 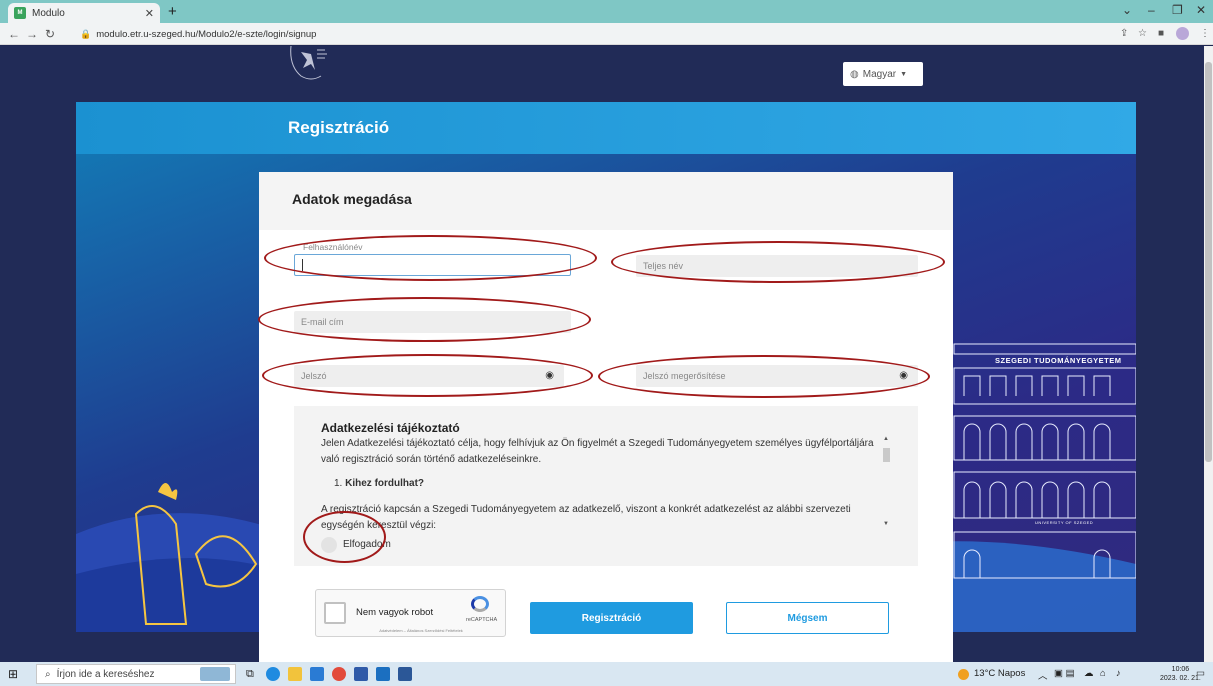 I want to click on list-item-text: Kihez fordulhat?, so click(x=385, y=483).